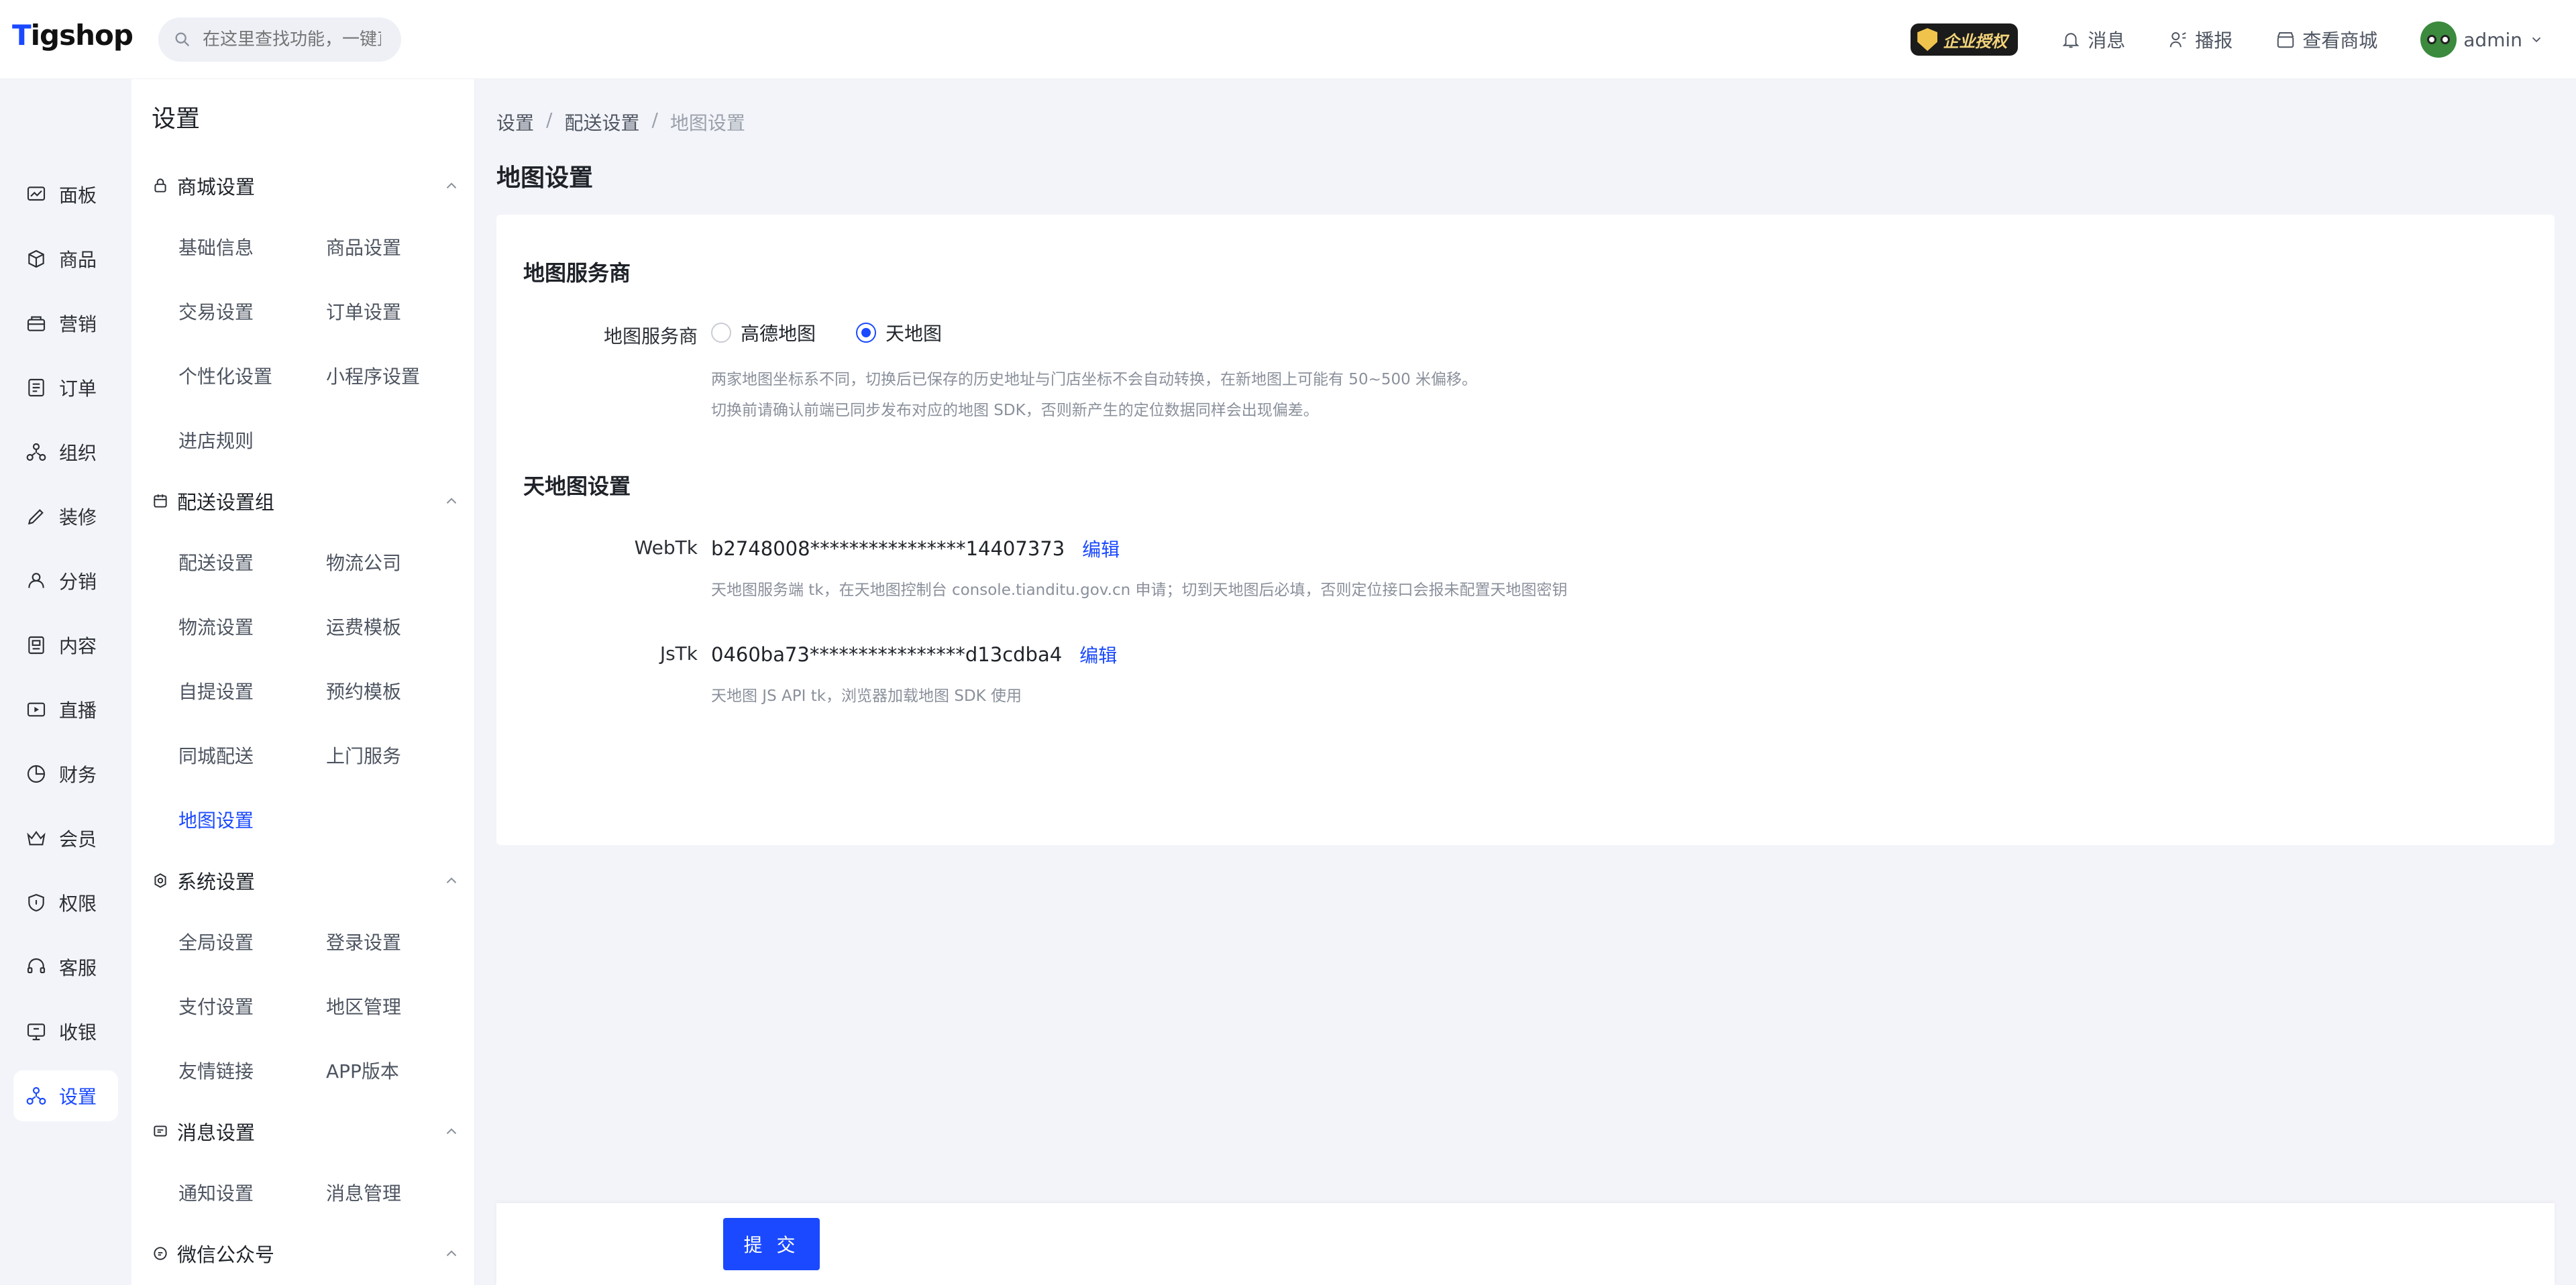 The width and height of the screenshot is (2576, 1285). I want to click on radio-tianditu: 天地图, so click(899, 332).